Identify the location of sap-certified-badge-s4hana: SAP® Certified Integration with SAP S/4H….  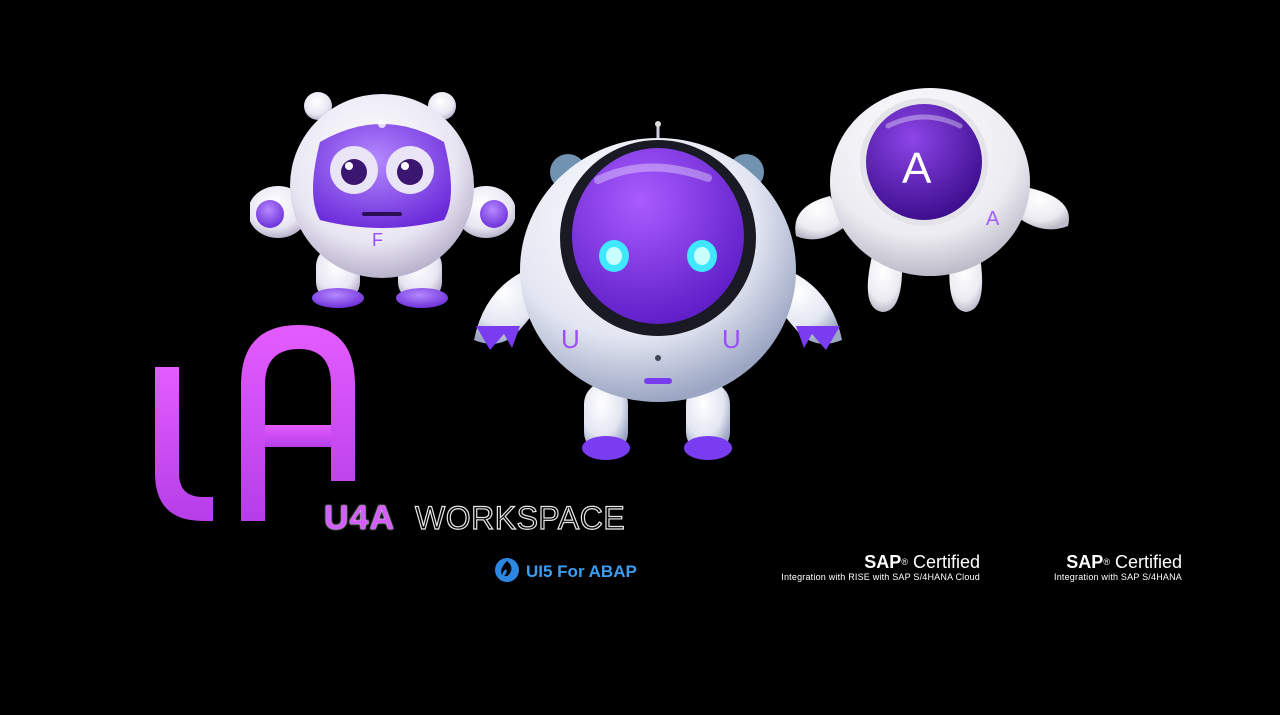
(1086, 568).